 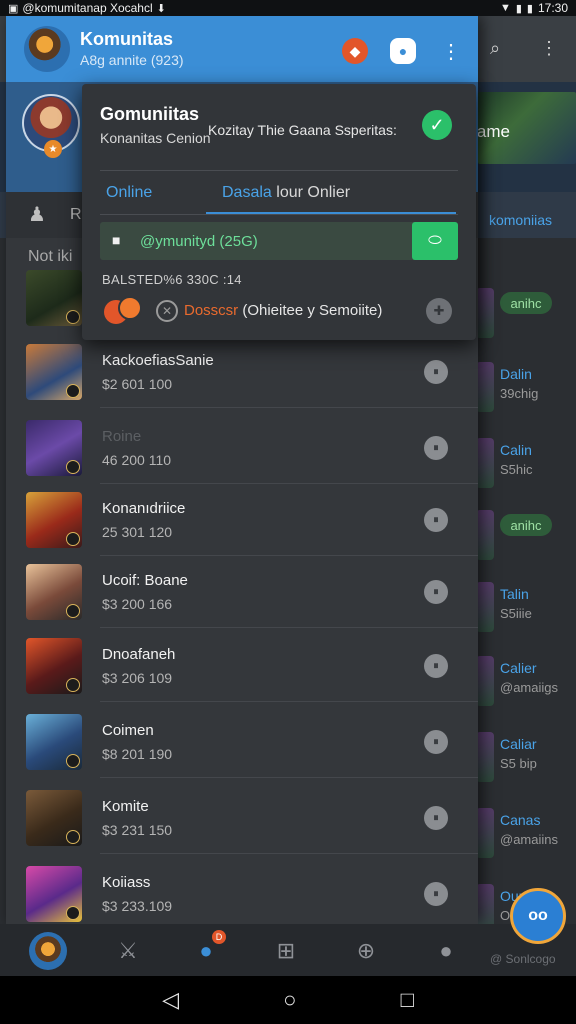 I want to click on invite-field: ■ @ymunityd (25G) ⬭, so click(x=279, y=241).